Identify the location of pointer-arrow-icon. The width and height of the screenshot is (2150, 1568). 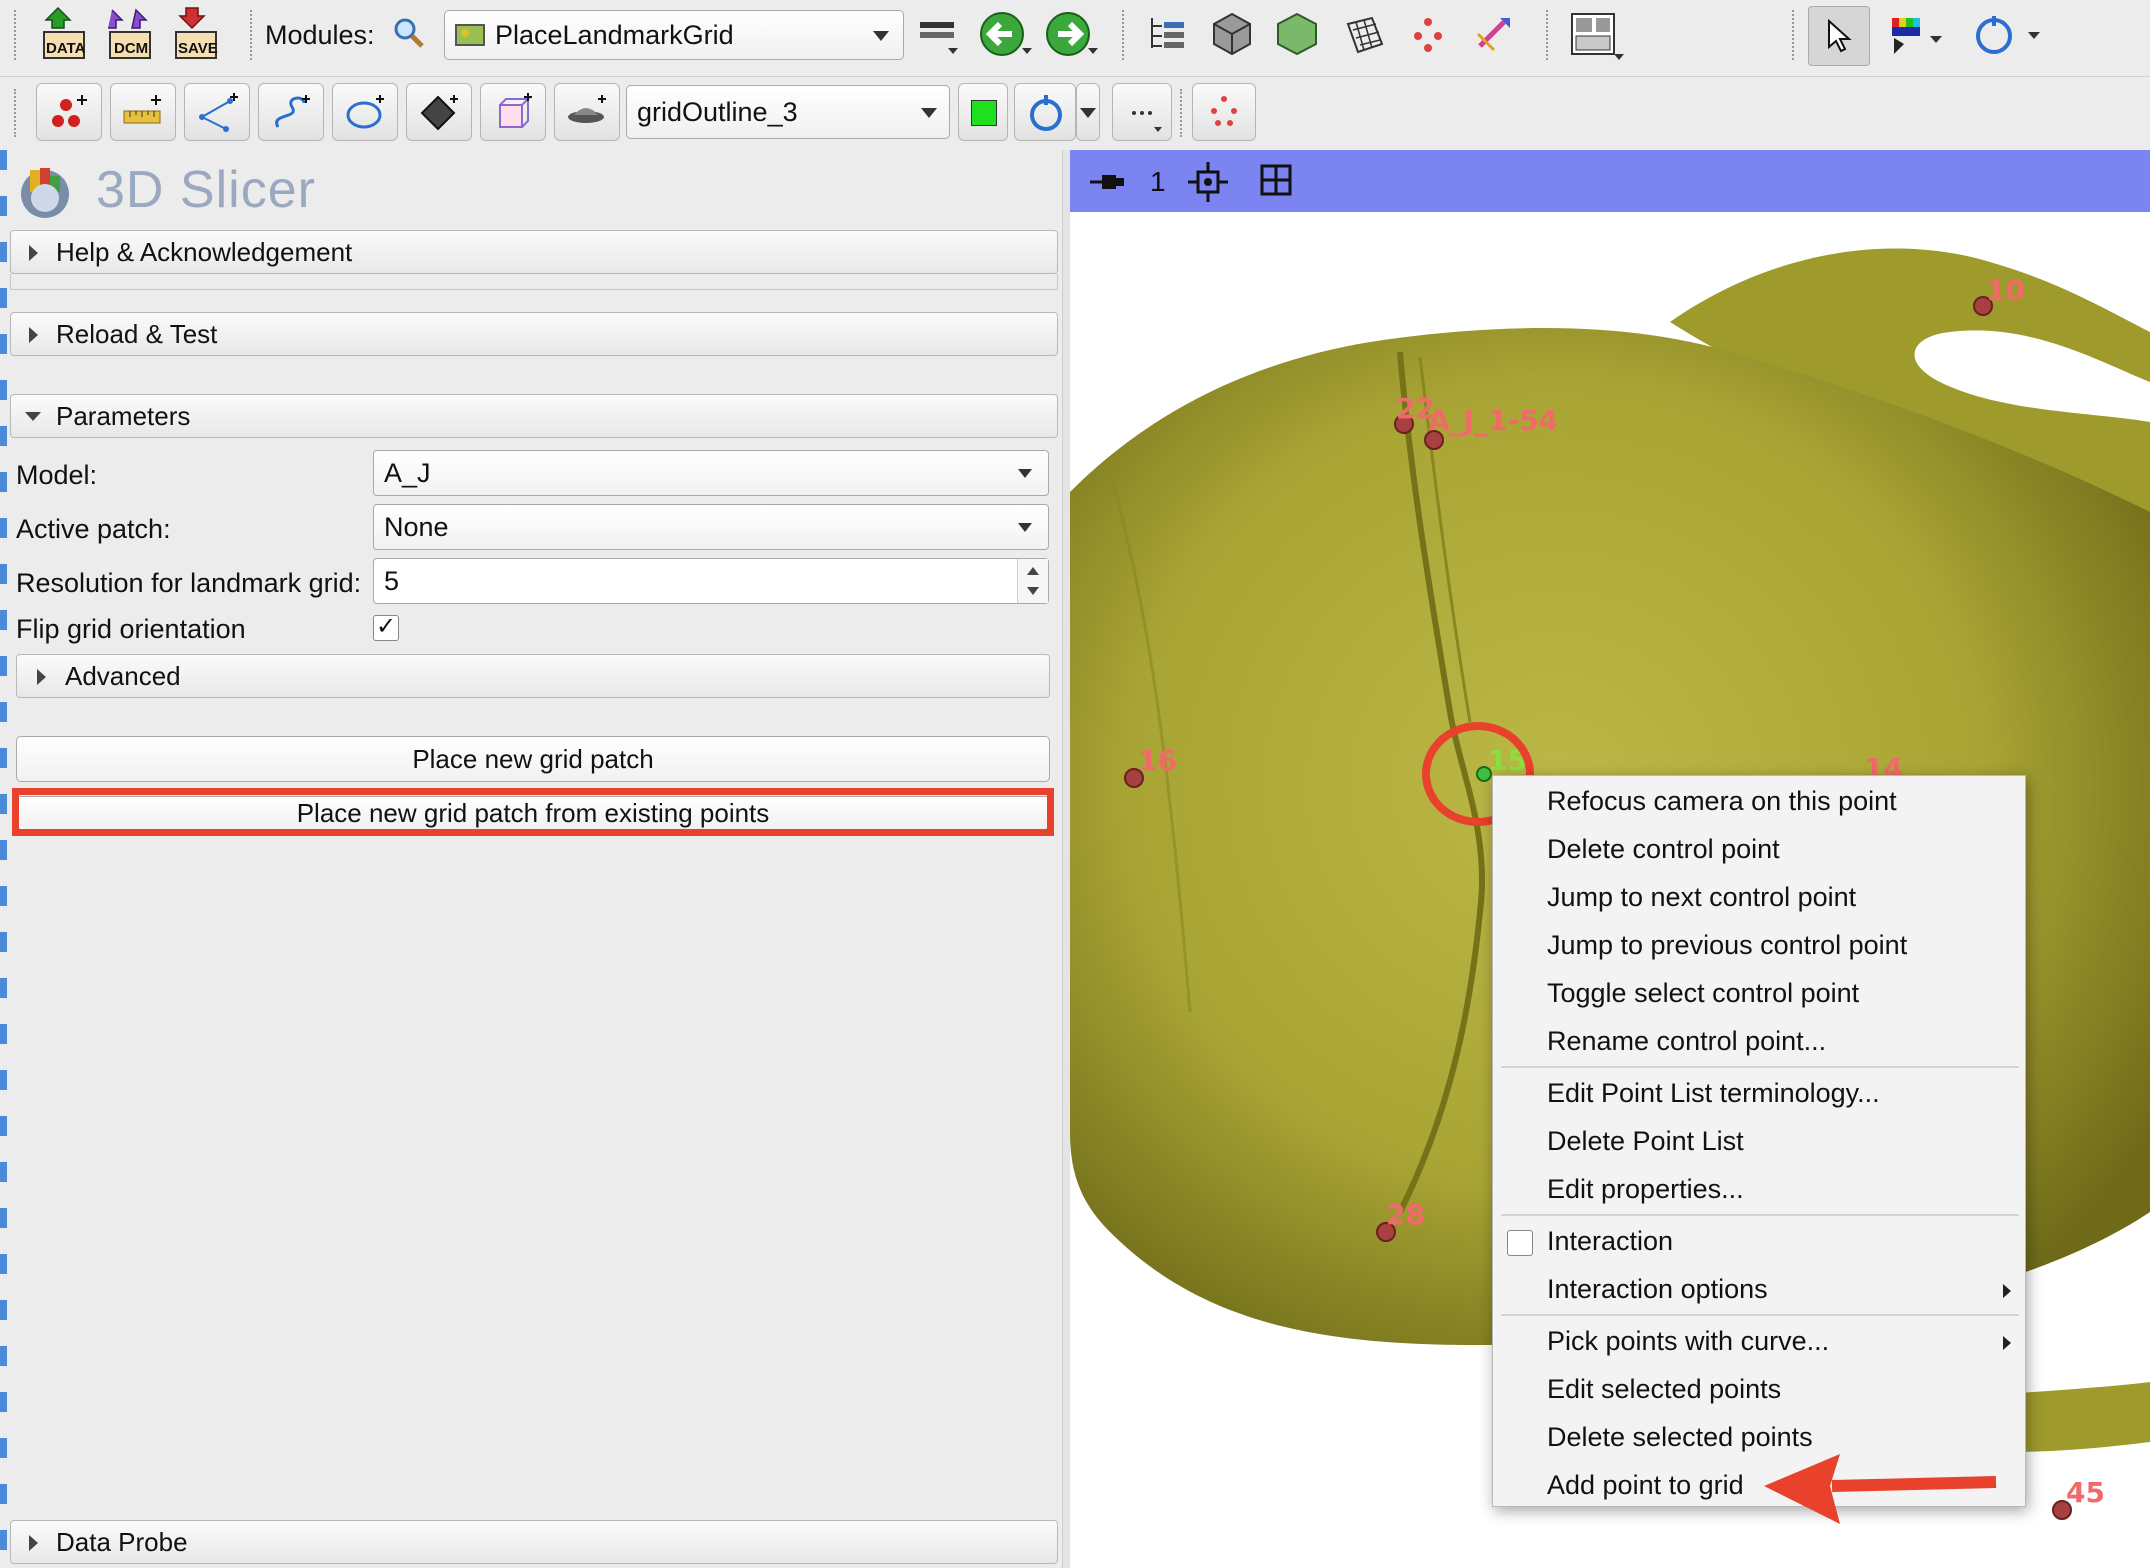
(1840, 36).